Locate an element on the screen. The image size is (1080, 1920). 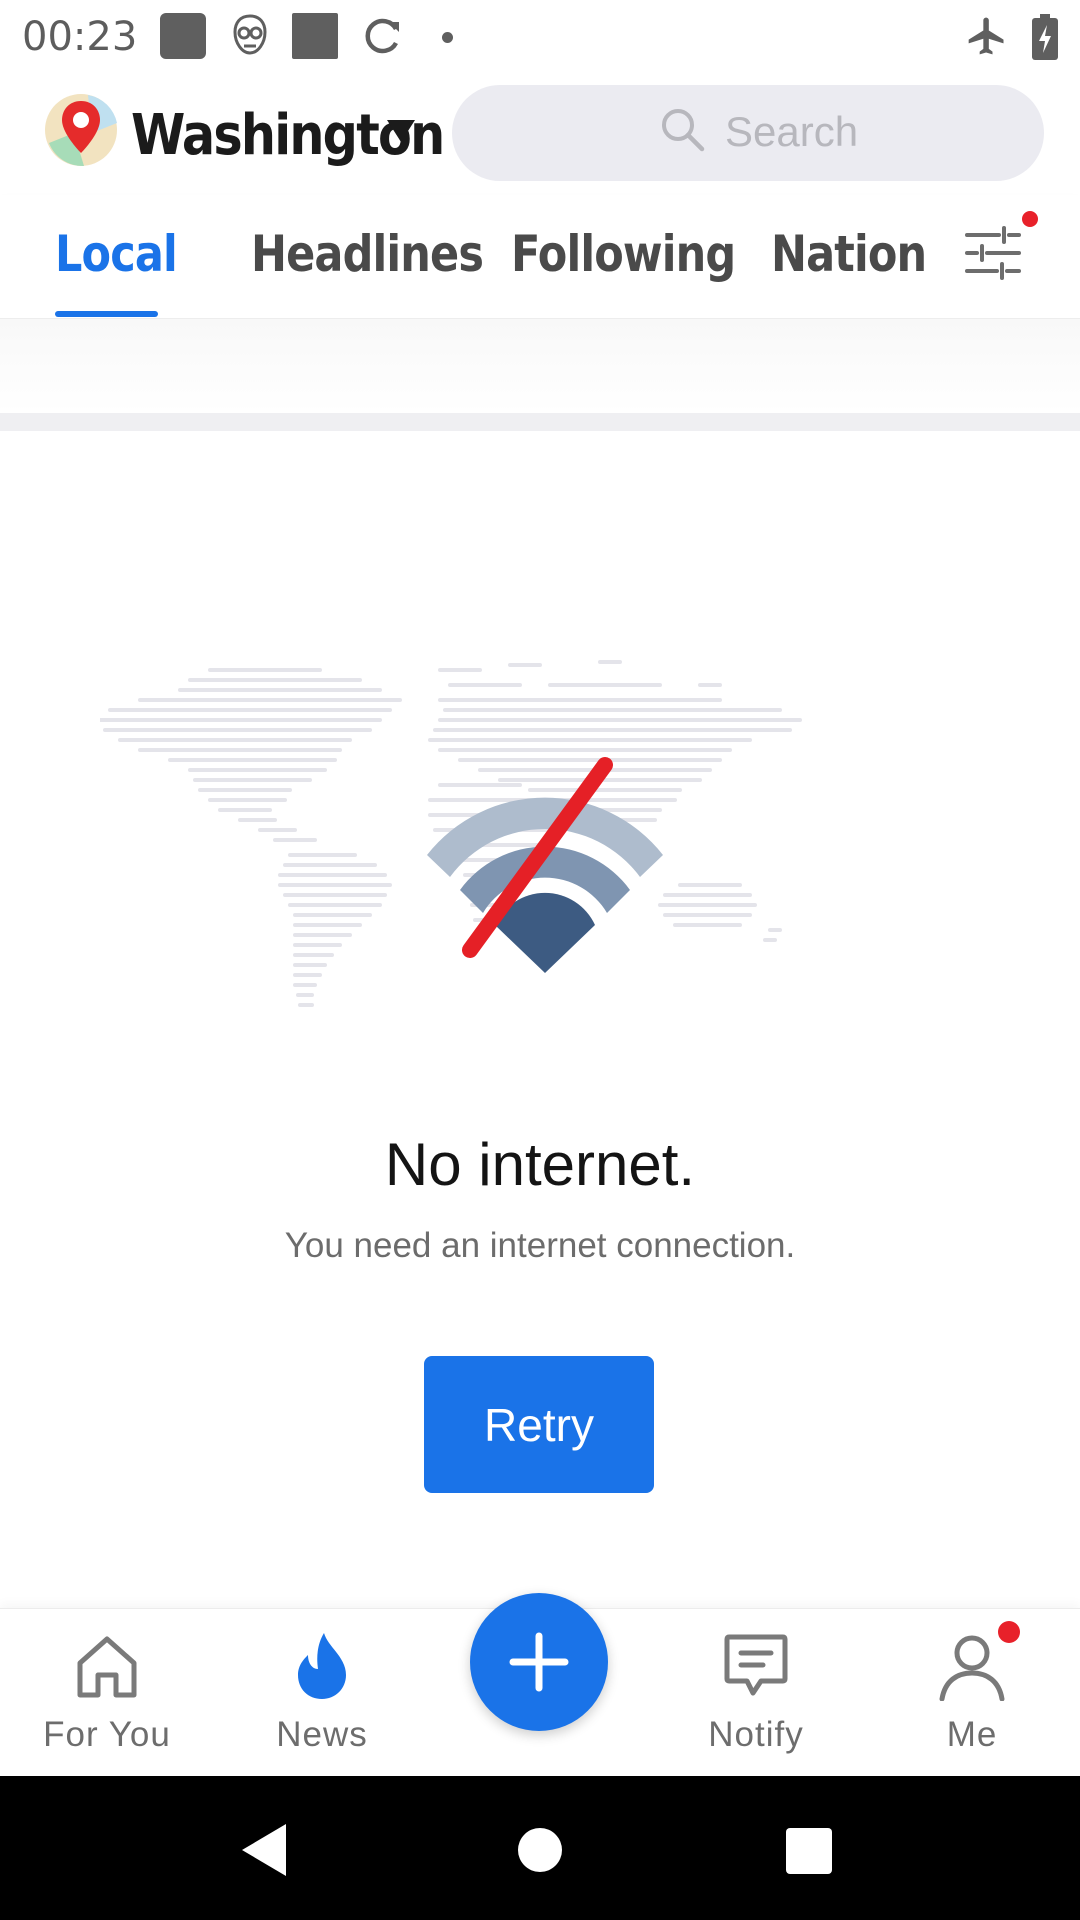
header: Washington Search is located at coordinates (540, 135).